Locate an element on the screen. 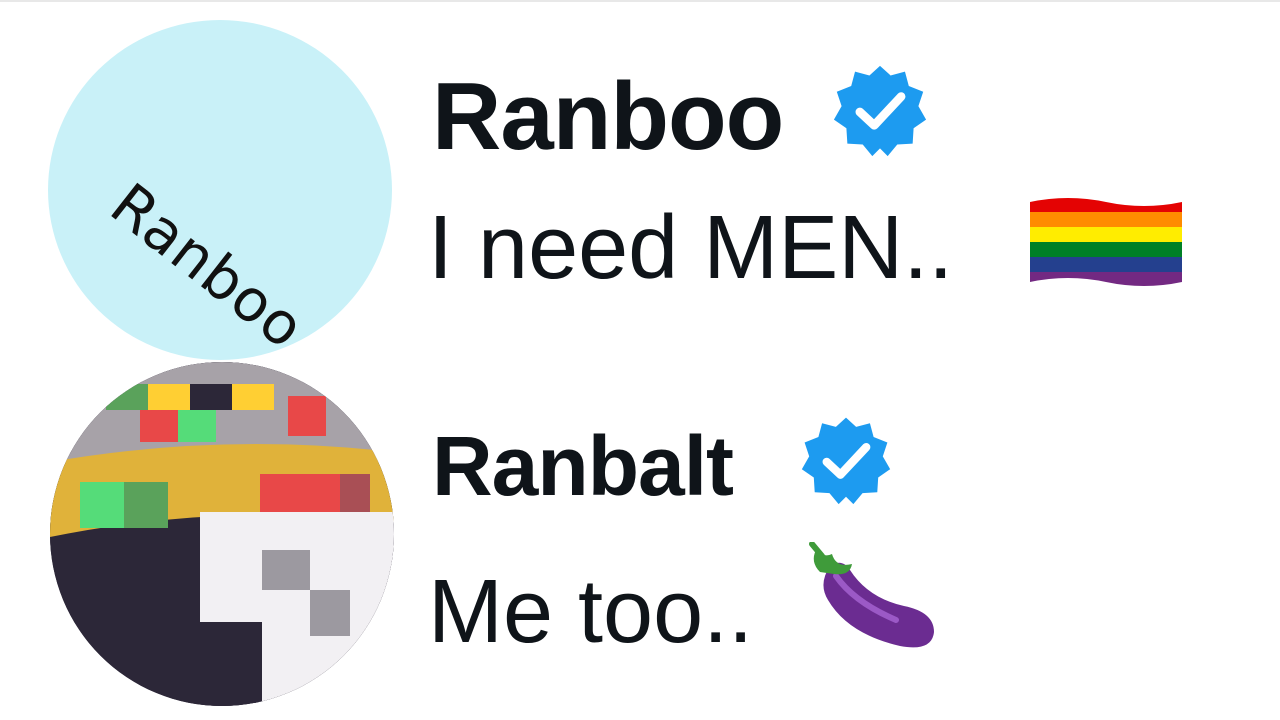 Image resolution: width=1280 pixels, height=720 pixels. avatar-ranboo: Ranboo is located at coordinates (220, 190).